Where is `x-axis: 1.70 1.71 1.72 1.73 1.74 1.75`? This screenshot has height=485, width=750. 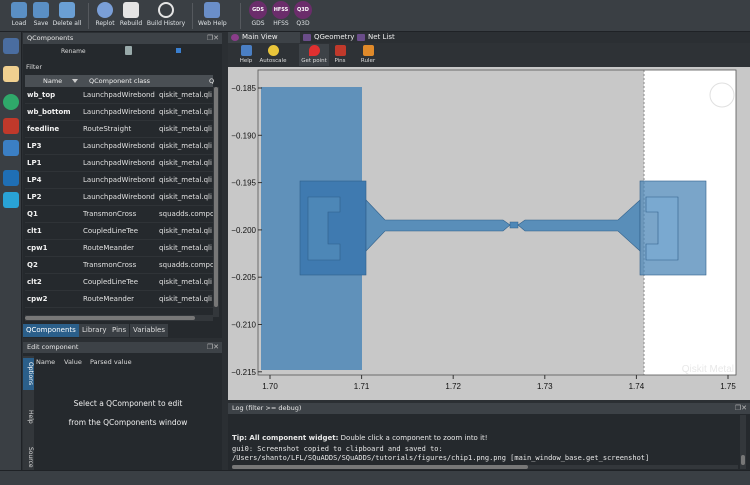
x-axis: 1.70 1.71 1.72 1.73 1.74 1.75 is located at coordinates (499, 383).